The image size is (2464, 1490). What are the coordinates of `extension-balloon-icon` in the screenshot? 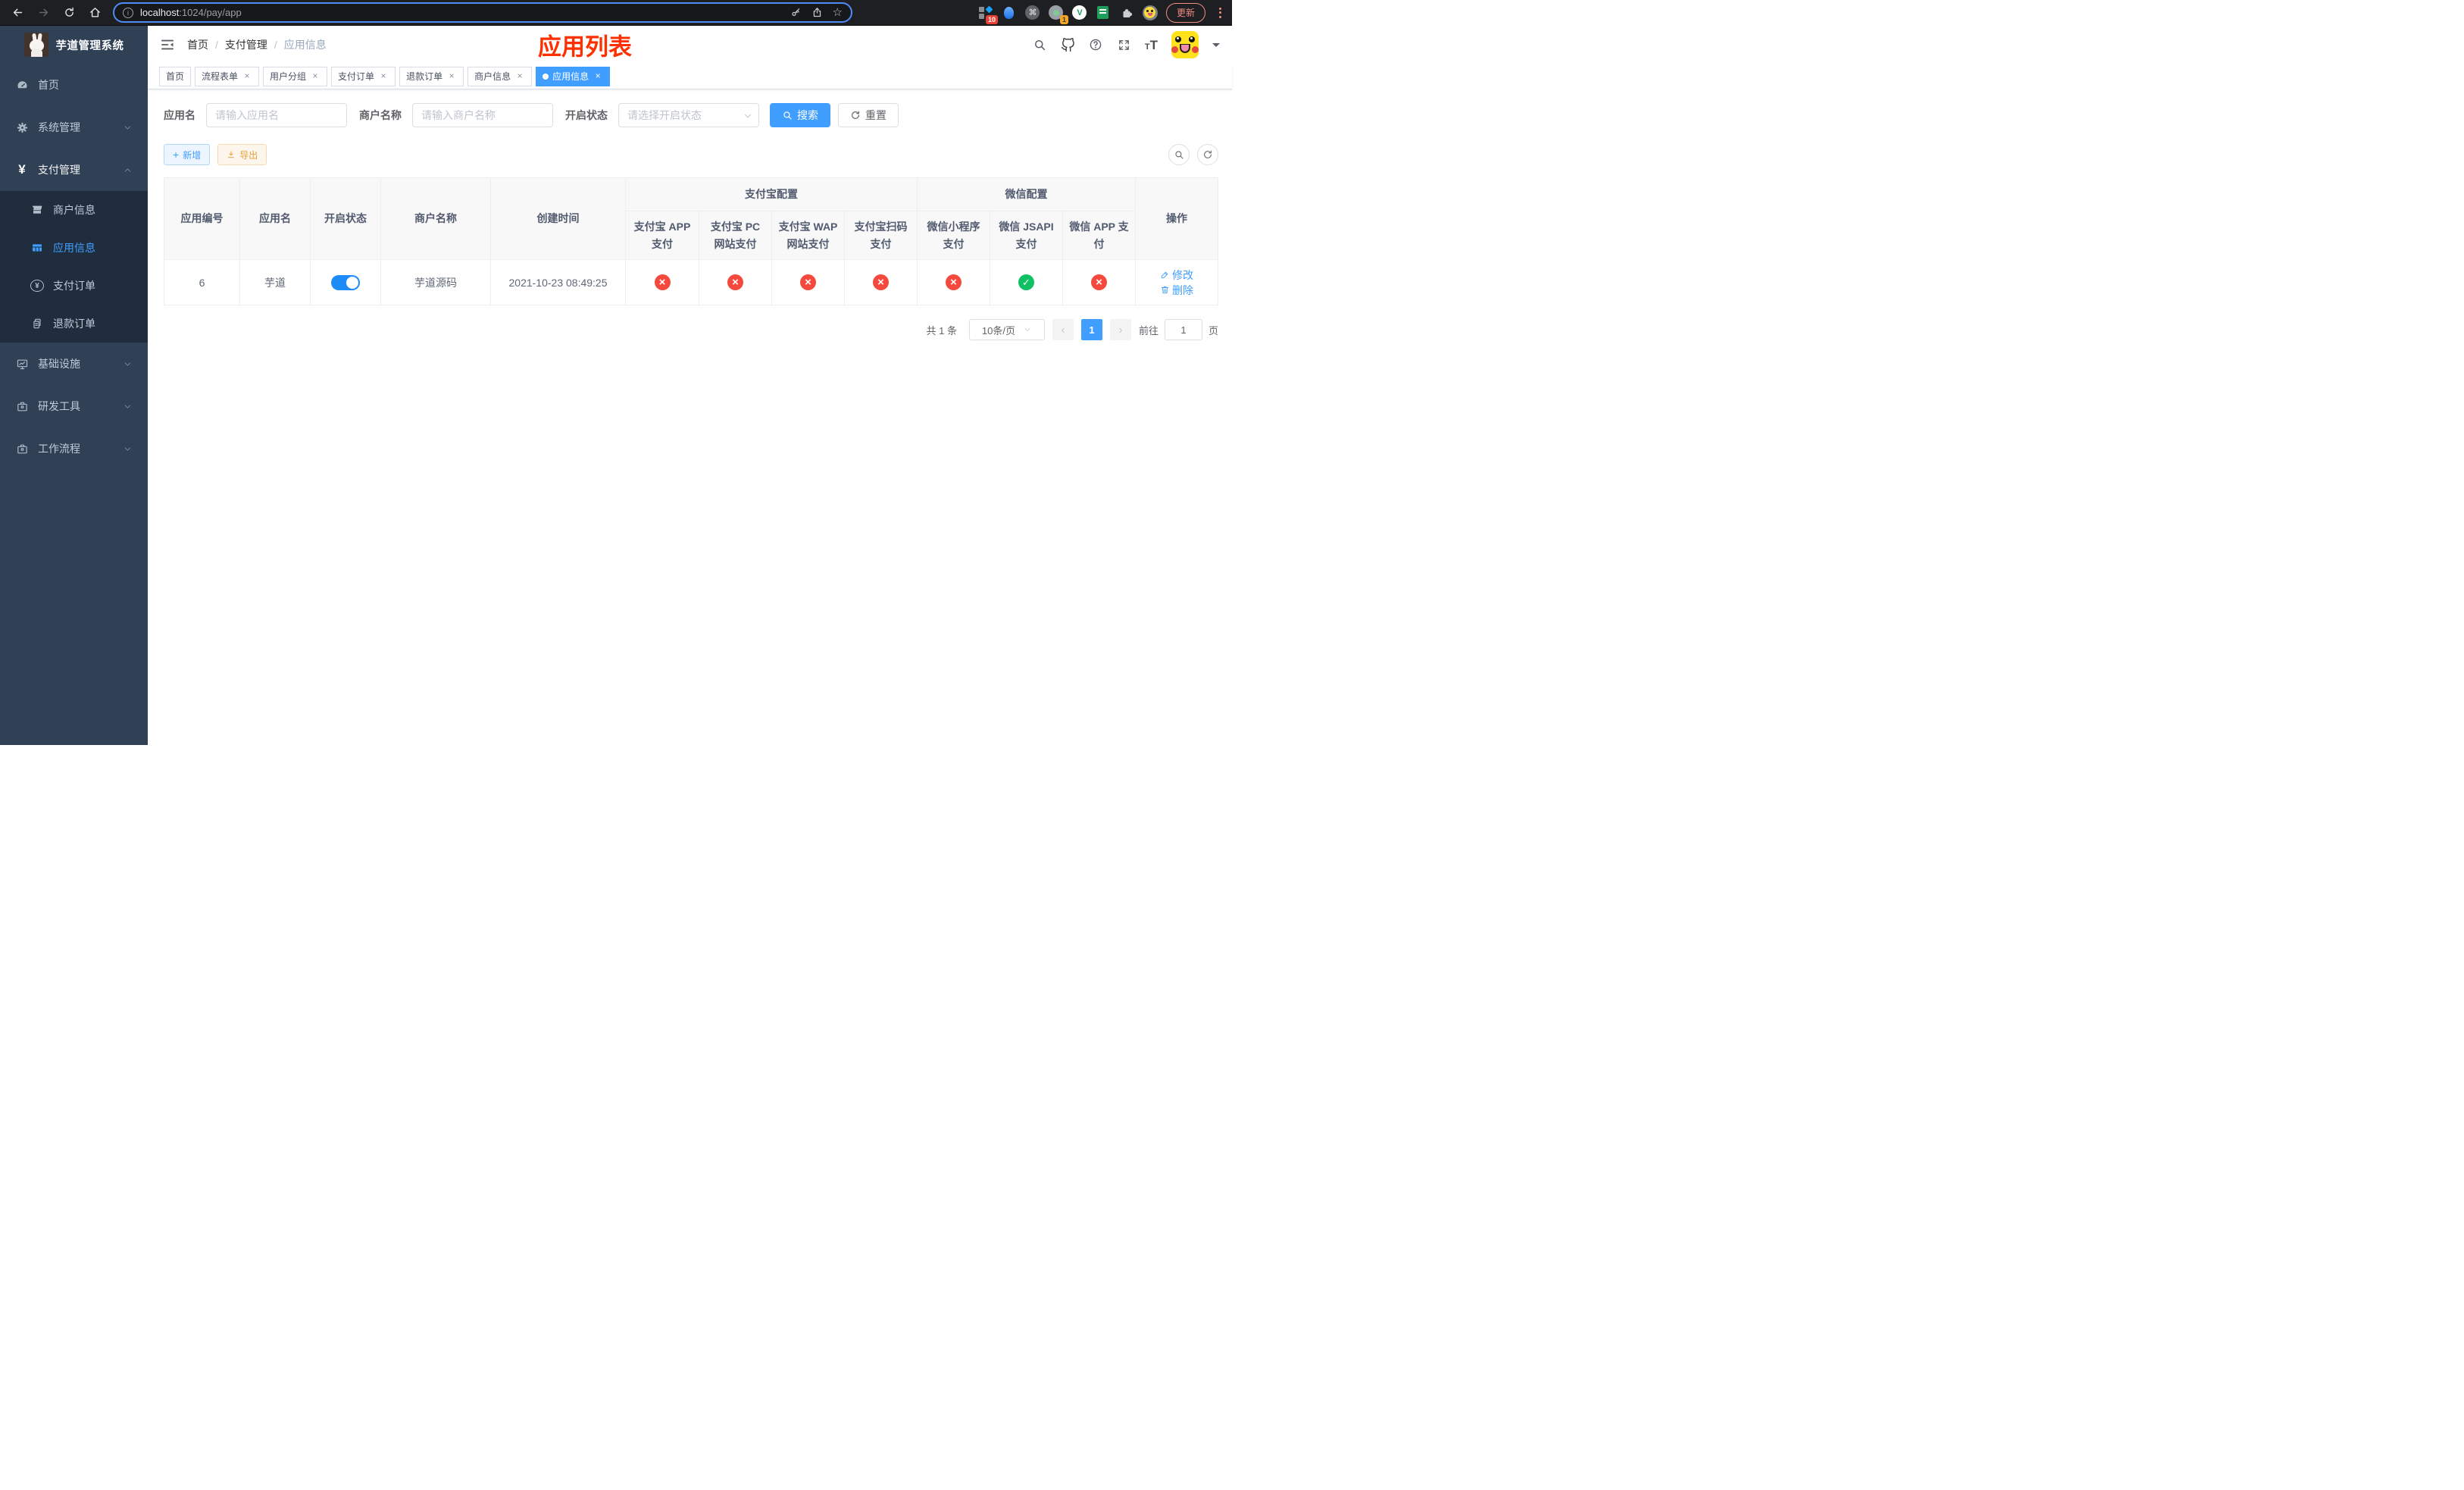 It's located at (1009, 13).